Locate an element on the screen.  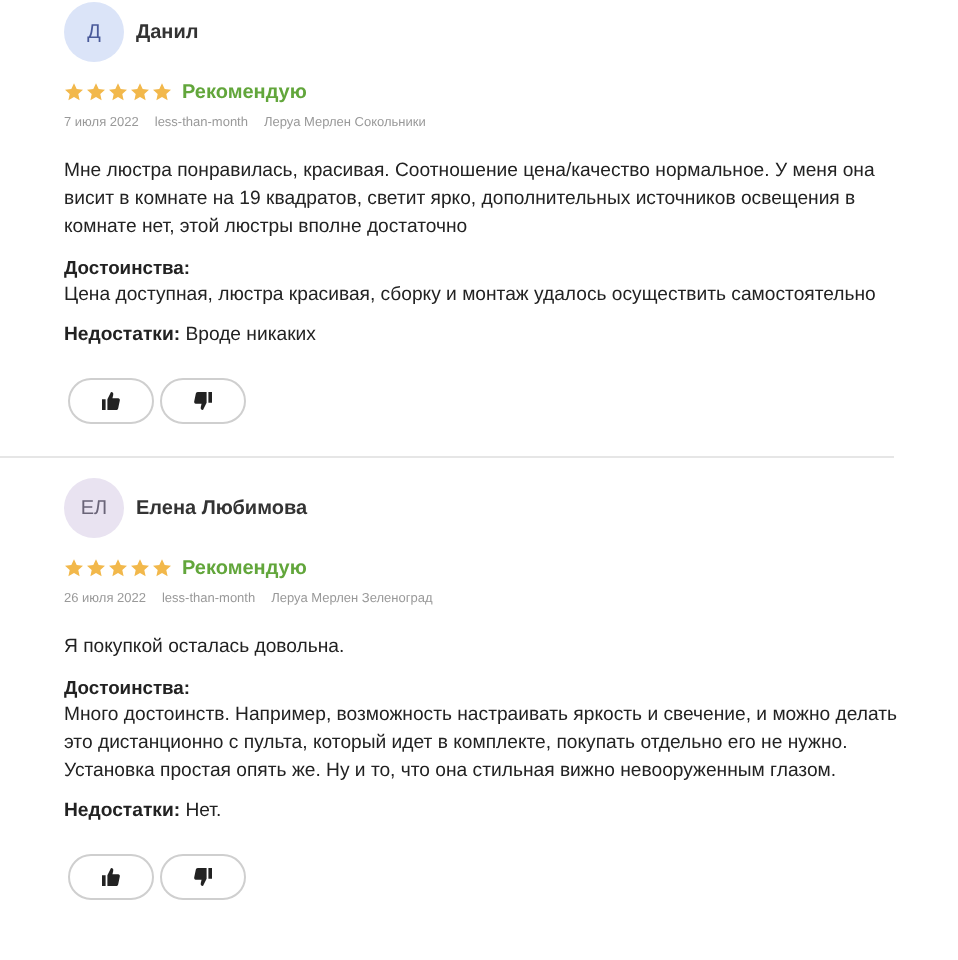
cons-text: Недостатки: Нет. is located at coordinates (144, 812).